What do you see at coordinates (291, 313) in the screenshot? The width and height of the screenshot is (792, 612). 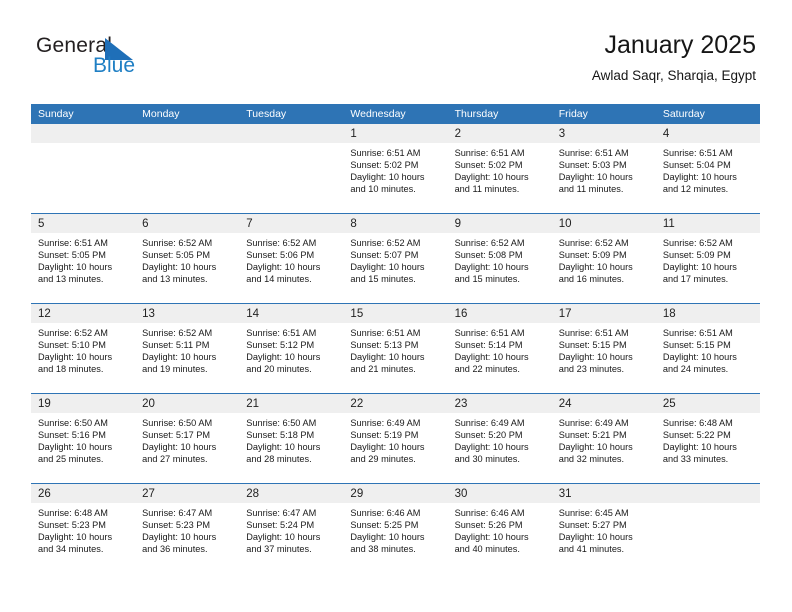 I see `day-number-band: 14` at bounding box center [291, 313].